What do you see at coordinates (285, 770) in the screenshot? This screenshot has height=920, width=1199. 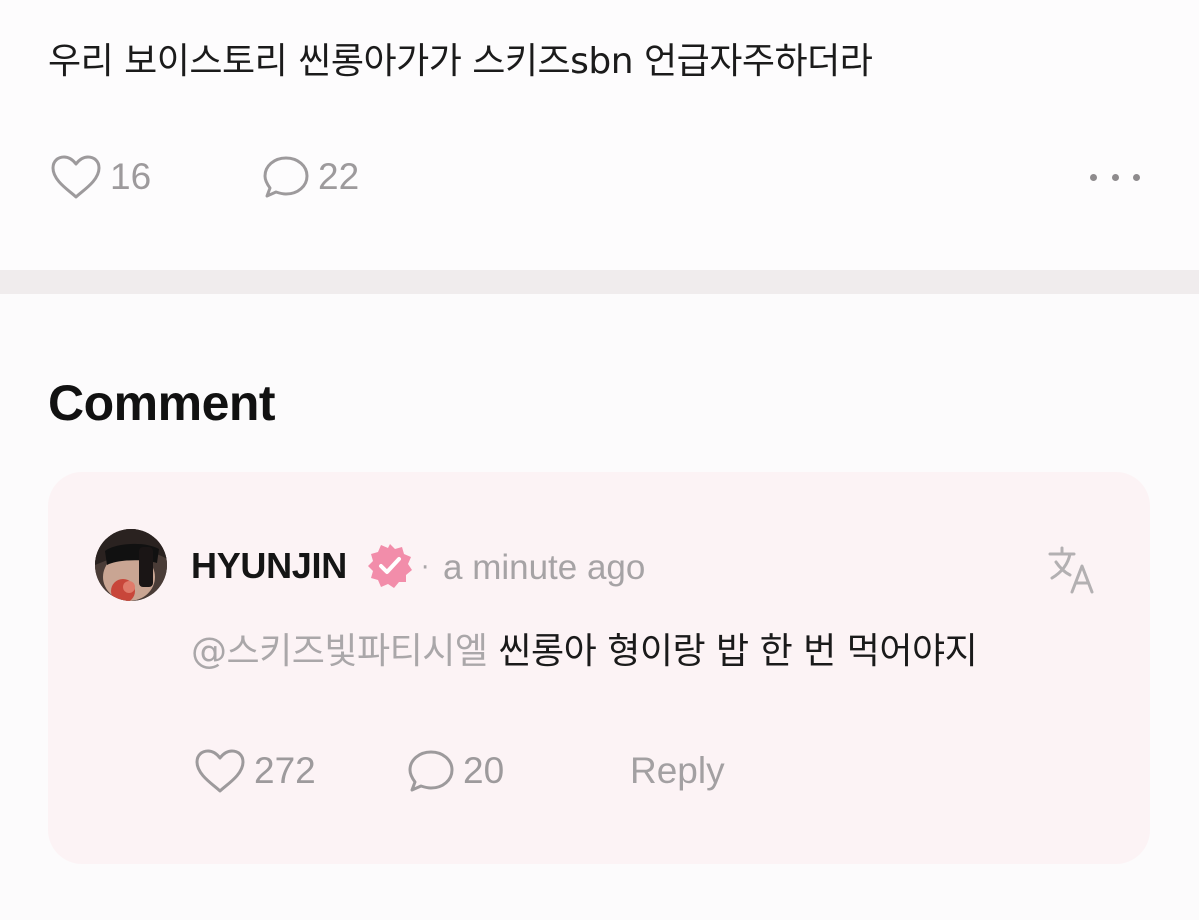 I see `comment-like-count: 272` at bounding box center [285, 770].